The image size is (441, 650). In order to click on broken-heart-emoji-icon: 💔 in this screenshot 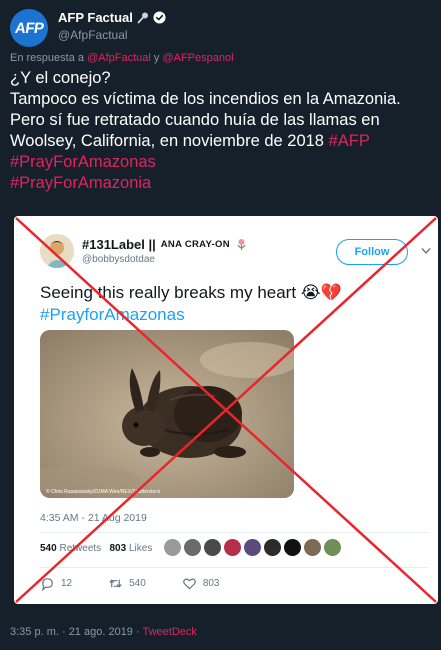, I will do `click(331, 292)`.